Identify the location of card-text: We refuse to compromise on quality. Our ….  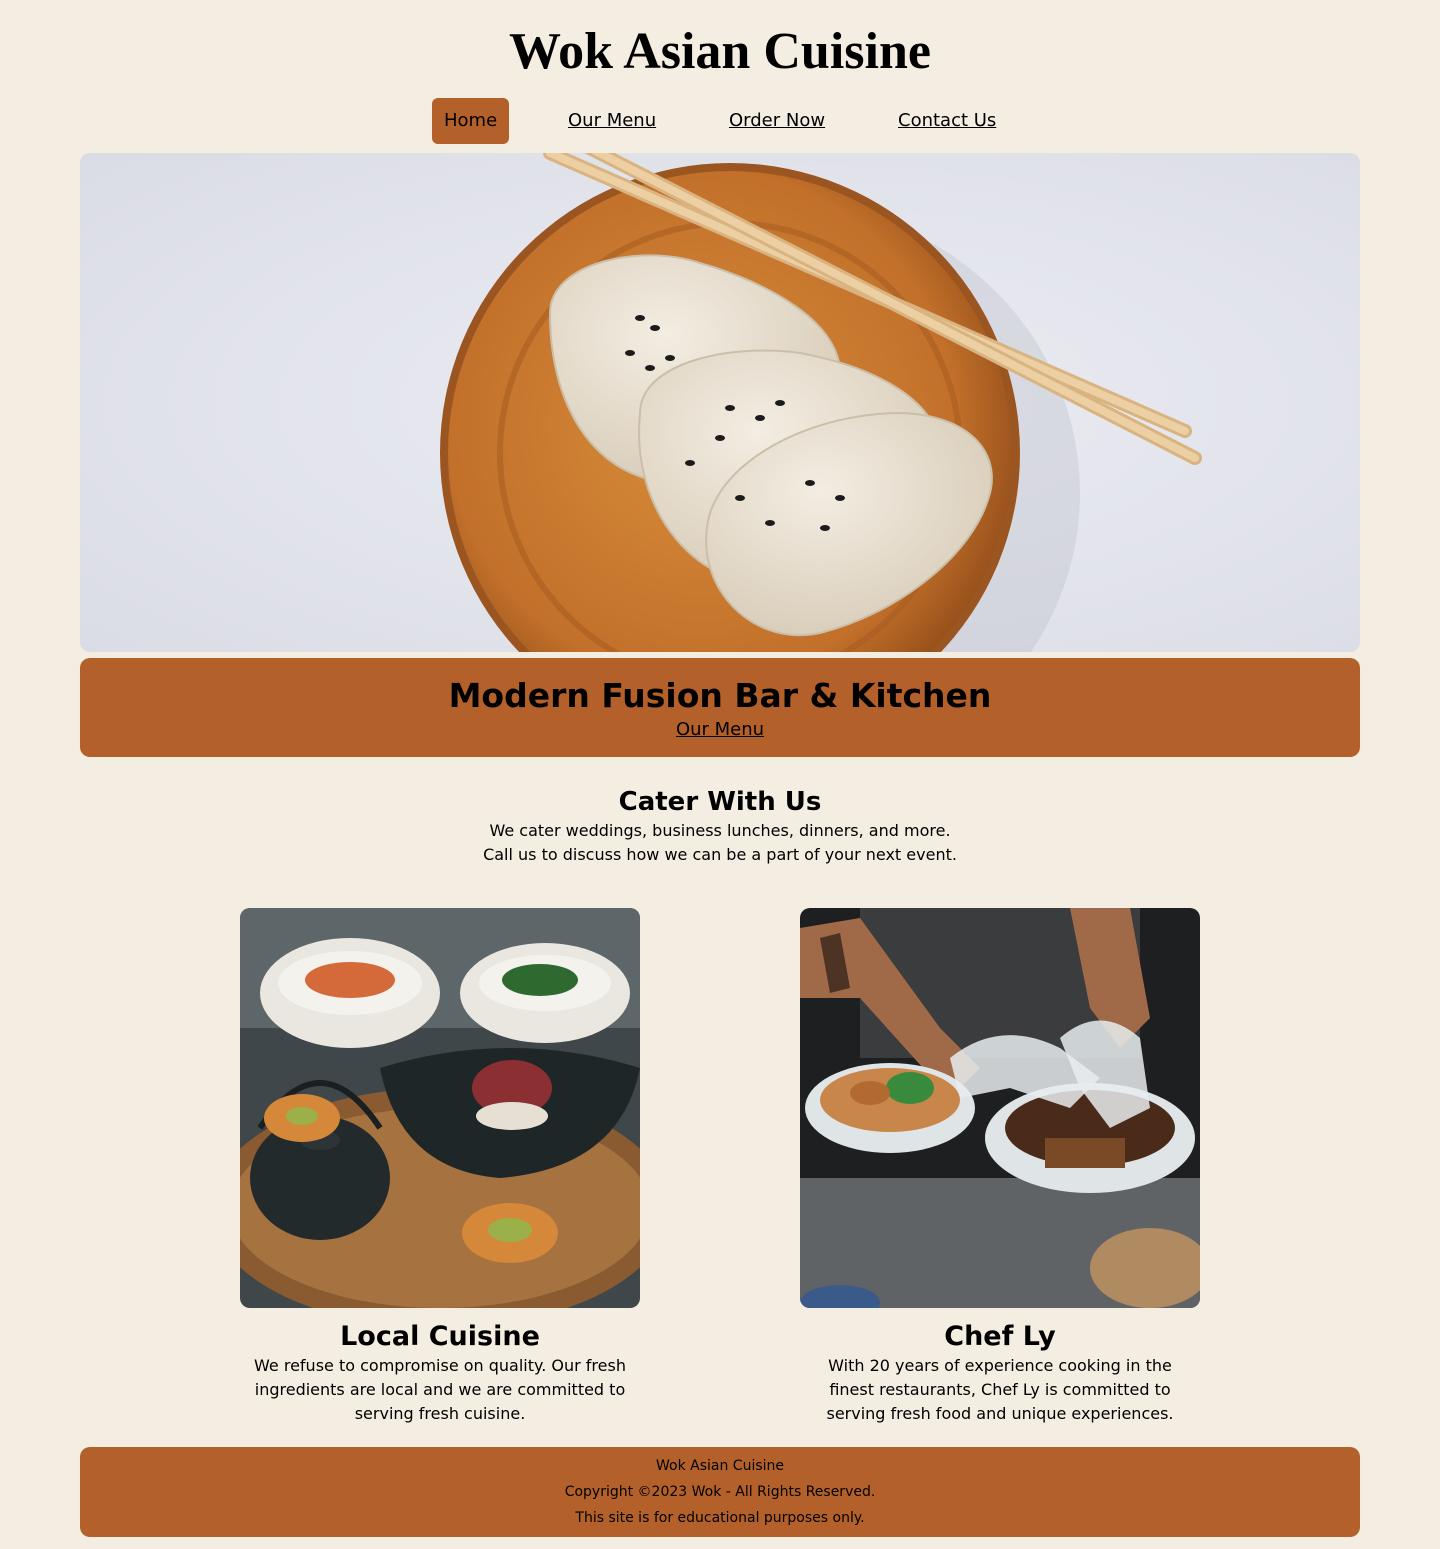
(440, 1389).